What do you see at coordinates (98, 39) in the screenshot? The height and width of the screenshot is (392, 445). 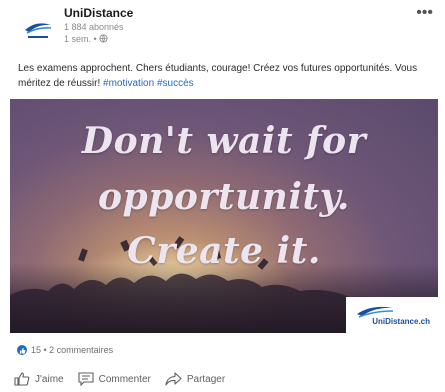 I see `post-time: 1 sem. •` at bounding box center [98, 39].